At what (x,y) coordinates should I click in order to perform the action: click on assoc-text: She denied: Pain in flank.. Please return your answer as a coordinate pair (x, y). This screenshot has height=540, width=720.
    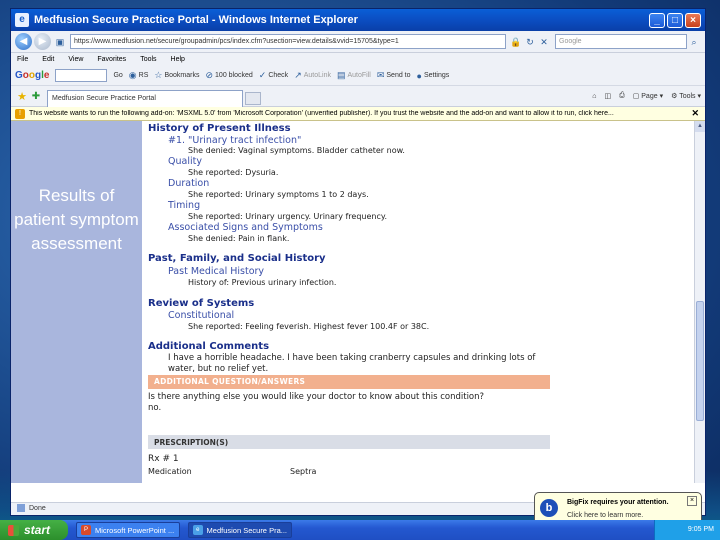
    Looking at the image, I should click on (239, 238).